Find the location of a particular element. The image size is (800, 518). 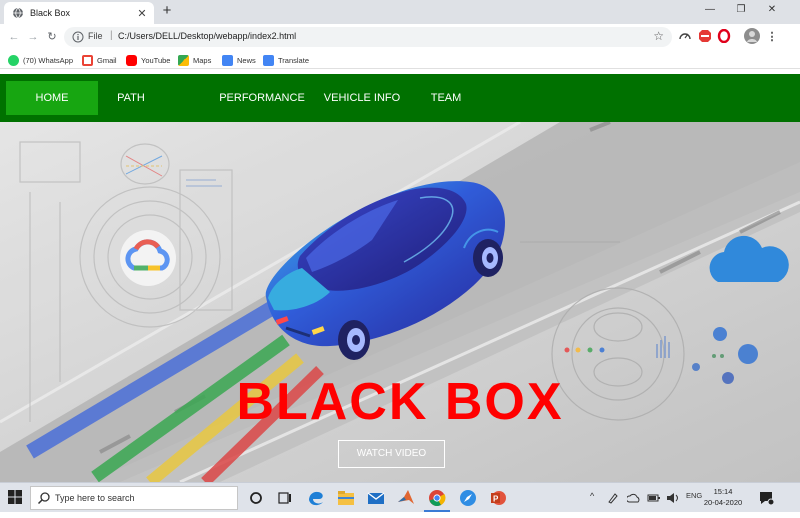

whatsapp-icon is located at coordinates (13, 60).